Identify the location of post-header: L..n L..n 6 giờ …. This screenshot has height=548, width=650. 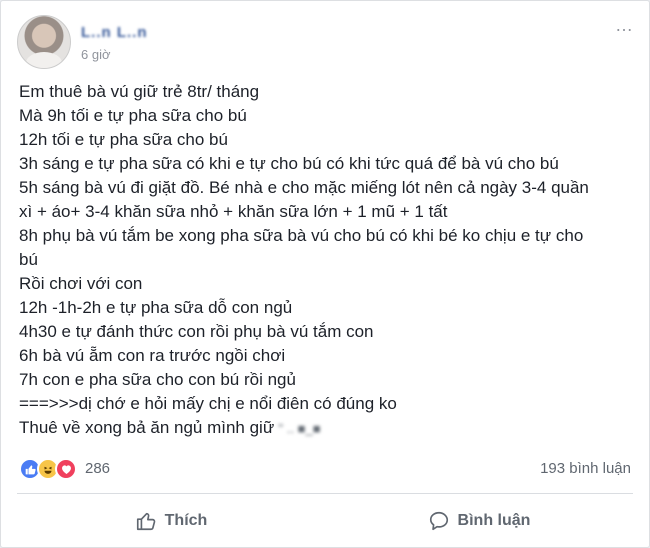
(325, 42).